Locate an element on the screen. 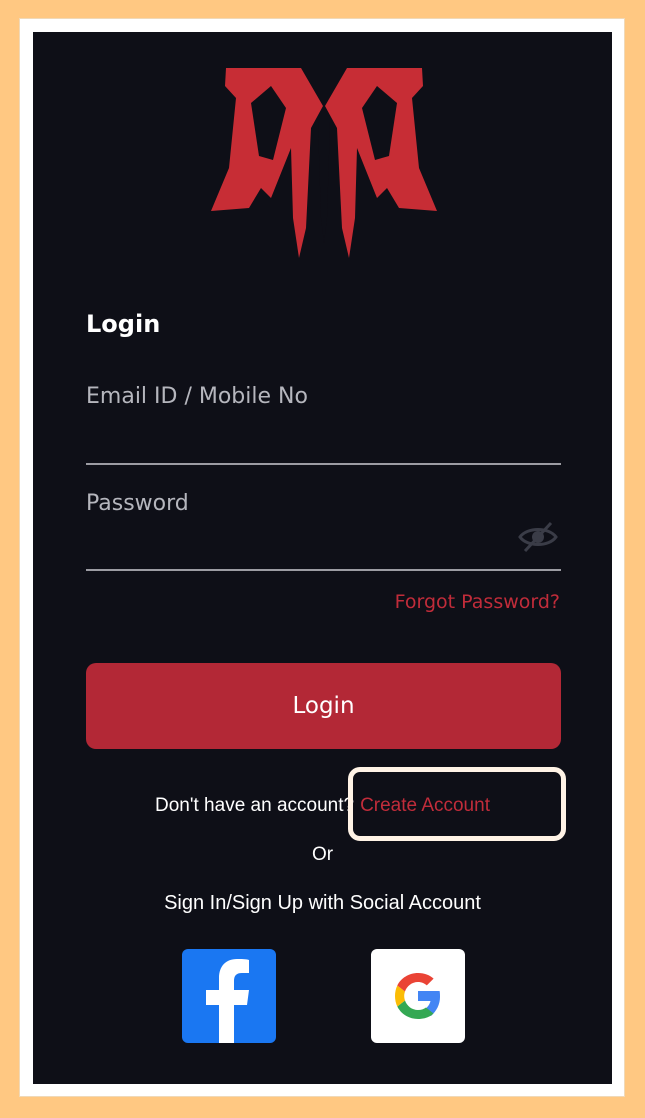  create-account-highlight is located at coordinates (457, 804).